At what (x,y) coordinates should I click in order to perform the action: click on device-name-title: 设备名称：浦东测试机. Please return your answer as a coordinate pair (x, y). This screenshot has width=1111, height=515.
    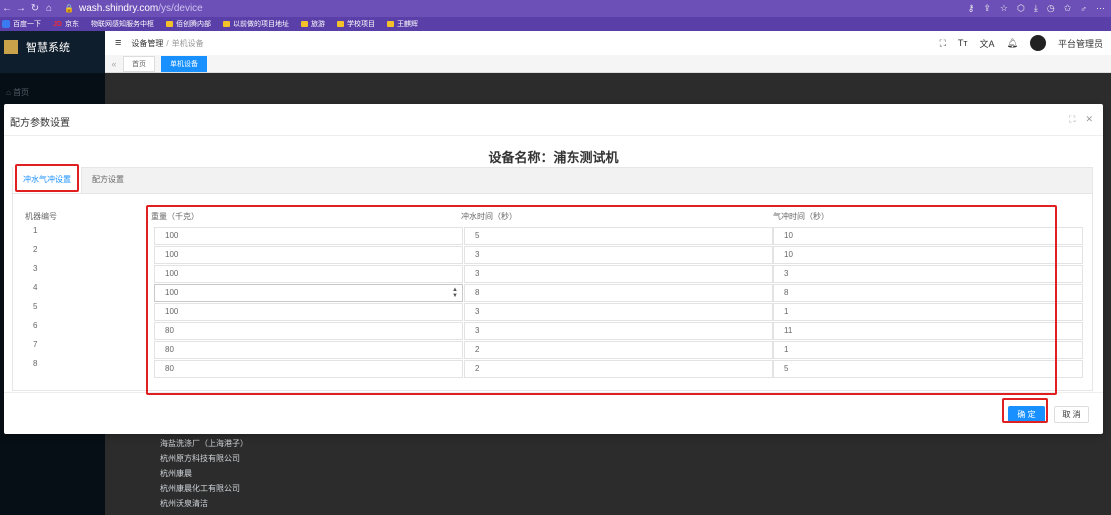
    Looking at the image, I should click on (553, 156).